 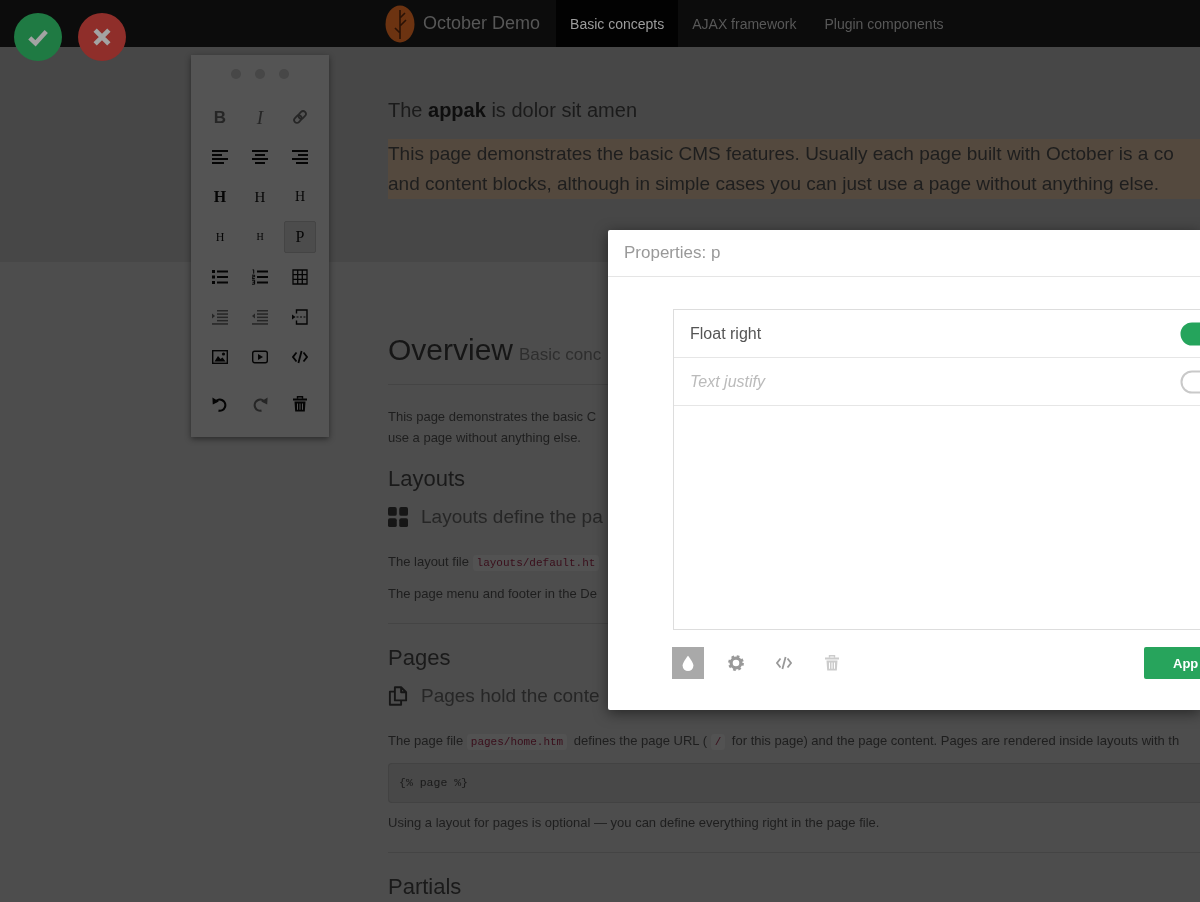 What do you see at coordinates (102, 37) in the screenshot?
I see `close-icon` at bounding box center [102, 37].